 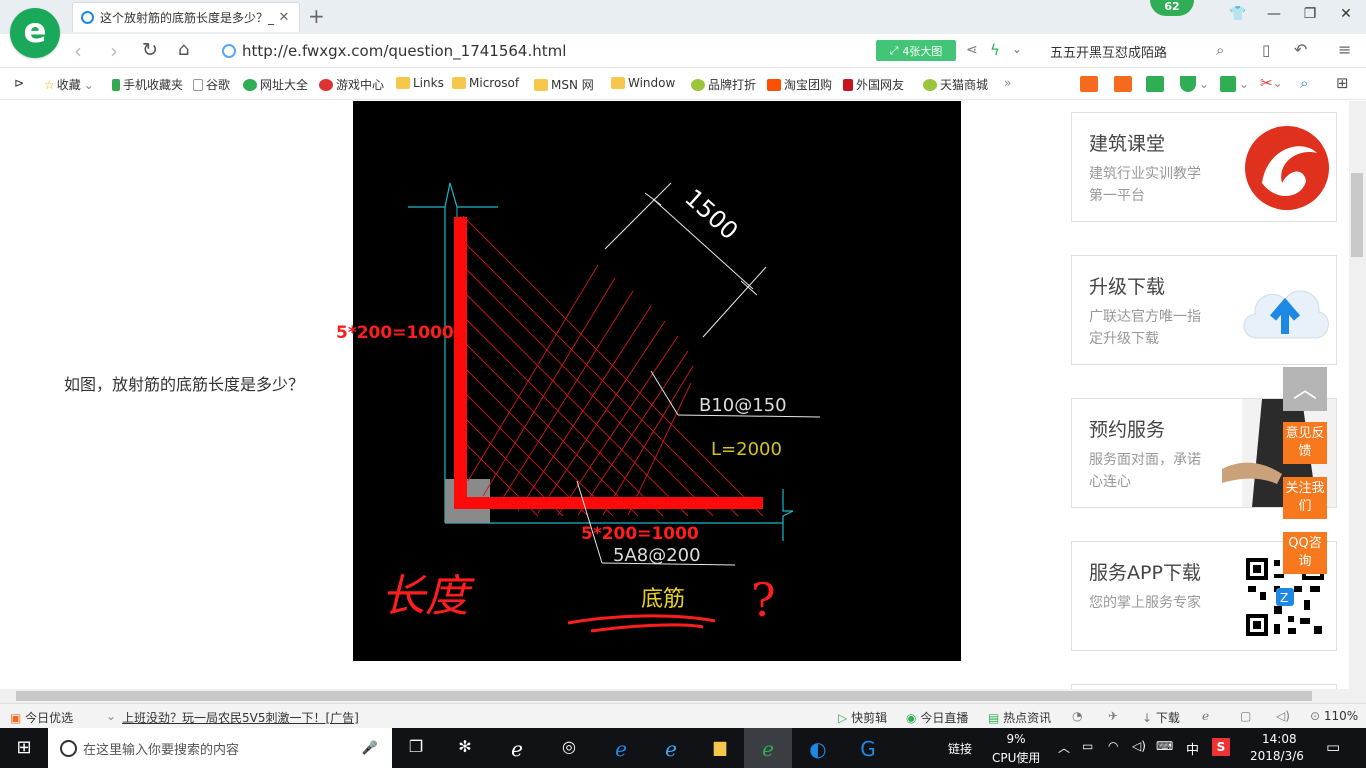 I want to click on notification-badge: 62, so click(x=1172, y=8).